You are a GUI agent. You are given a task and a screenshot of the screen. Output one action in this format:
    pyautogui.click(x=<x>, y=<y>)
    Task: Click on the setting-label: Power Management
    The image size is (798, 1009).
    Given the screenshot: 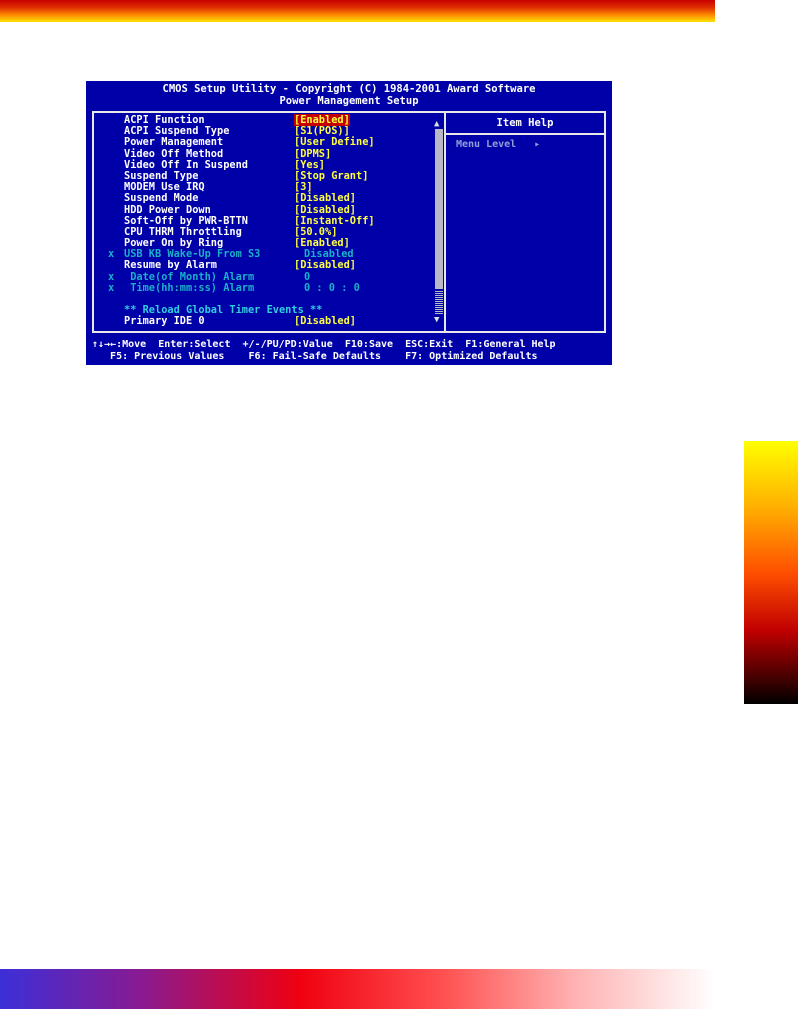 What is the action you would take?
    pyautogui.click(x=174, y=142)
    